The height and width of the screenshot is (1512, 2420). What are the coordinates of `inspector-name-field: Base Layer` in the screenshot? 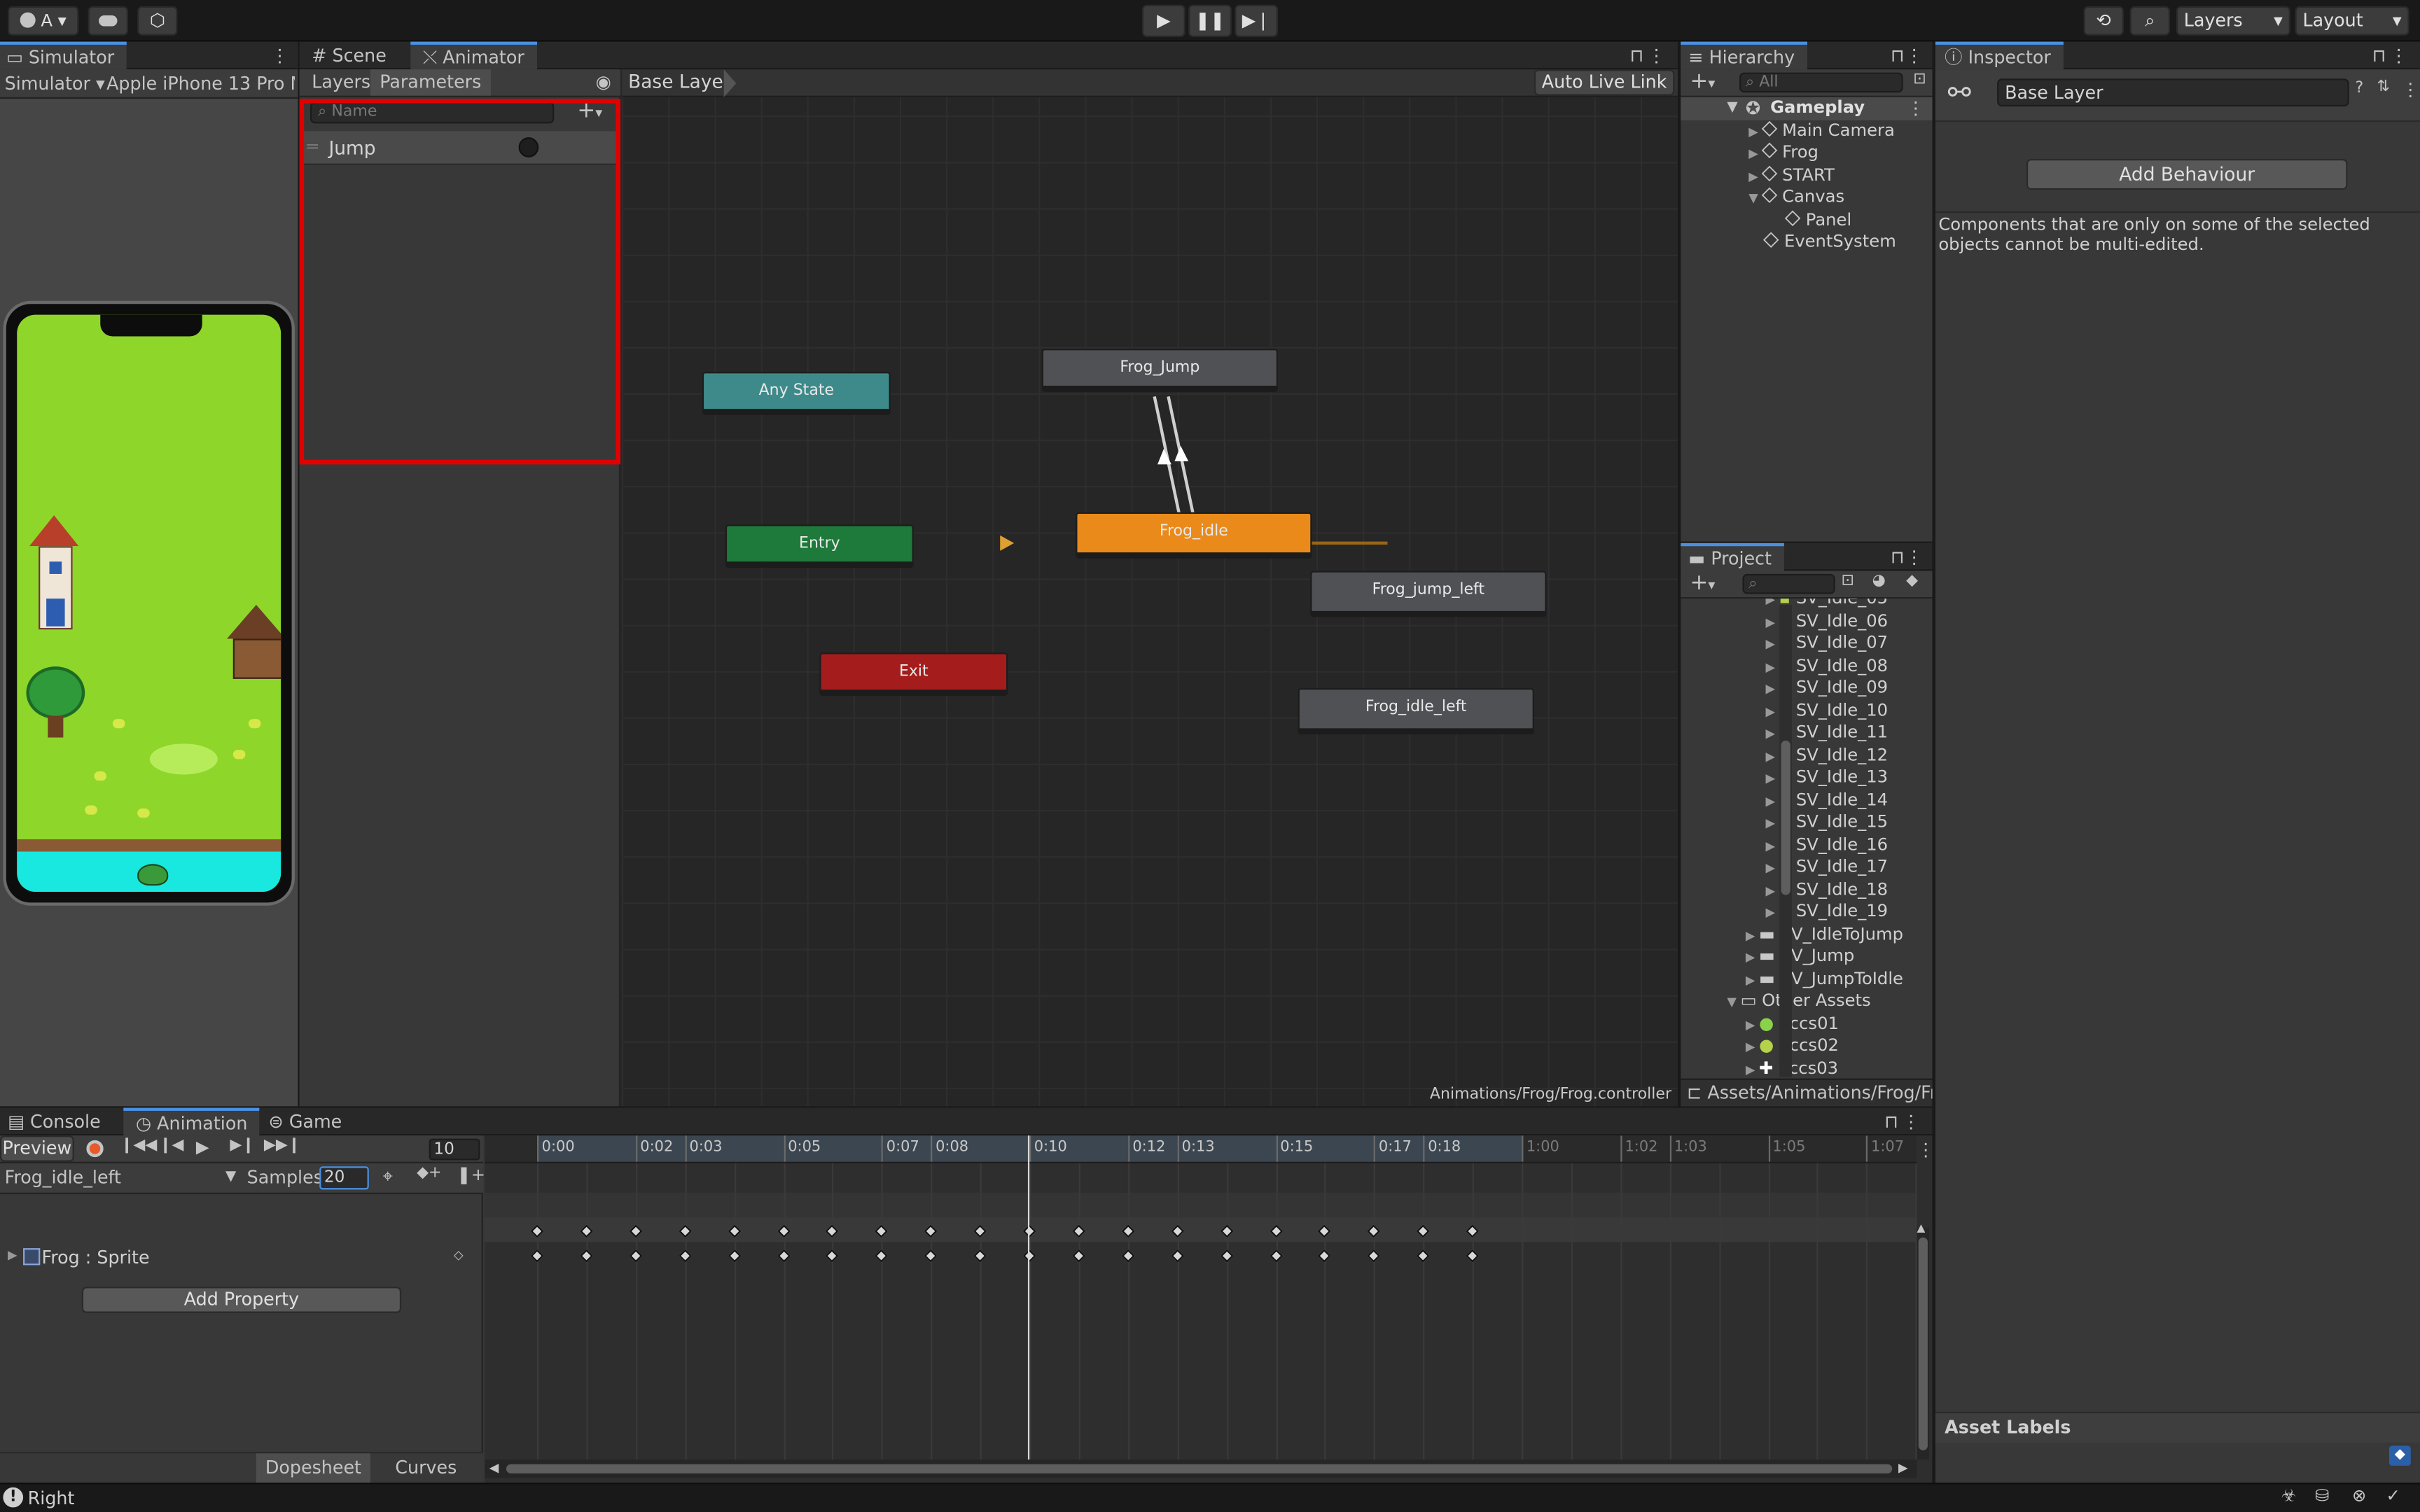 It's located at (2173, 92).